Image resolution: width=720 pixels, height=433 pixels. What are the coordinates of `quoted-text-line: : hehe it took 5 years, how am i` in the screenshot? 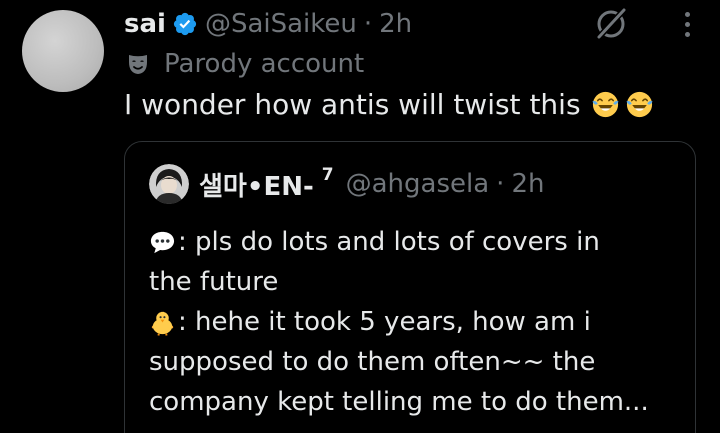 It's located at (414, 322).